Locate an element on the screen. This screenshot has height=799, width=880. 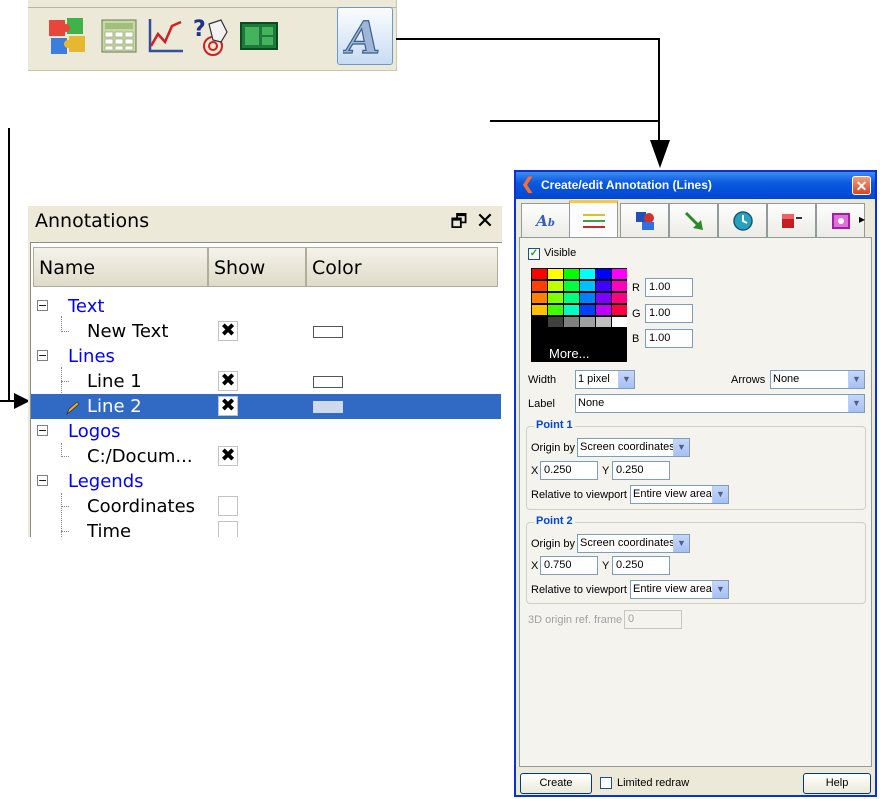
spreadsheet-button is located at coordinates (119, 36).